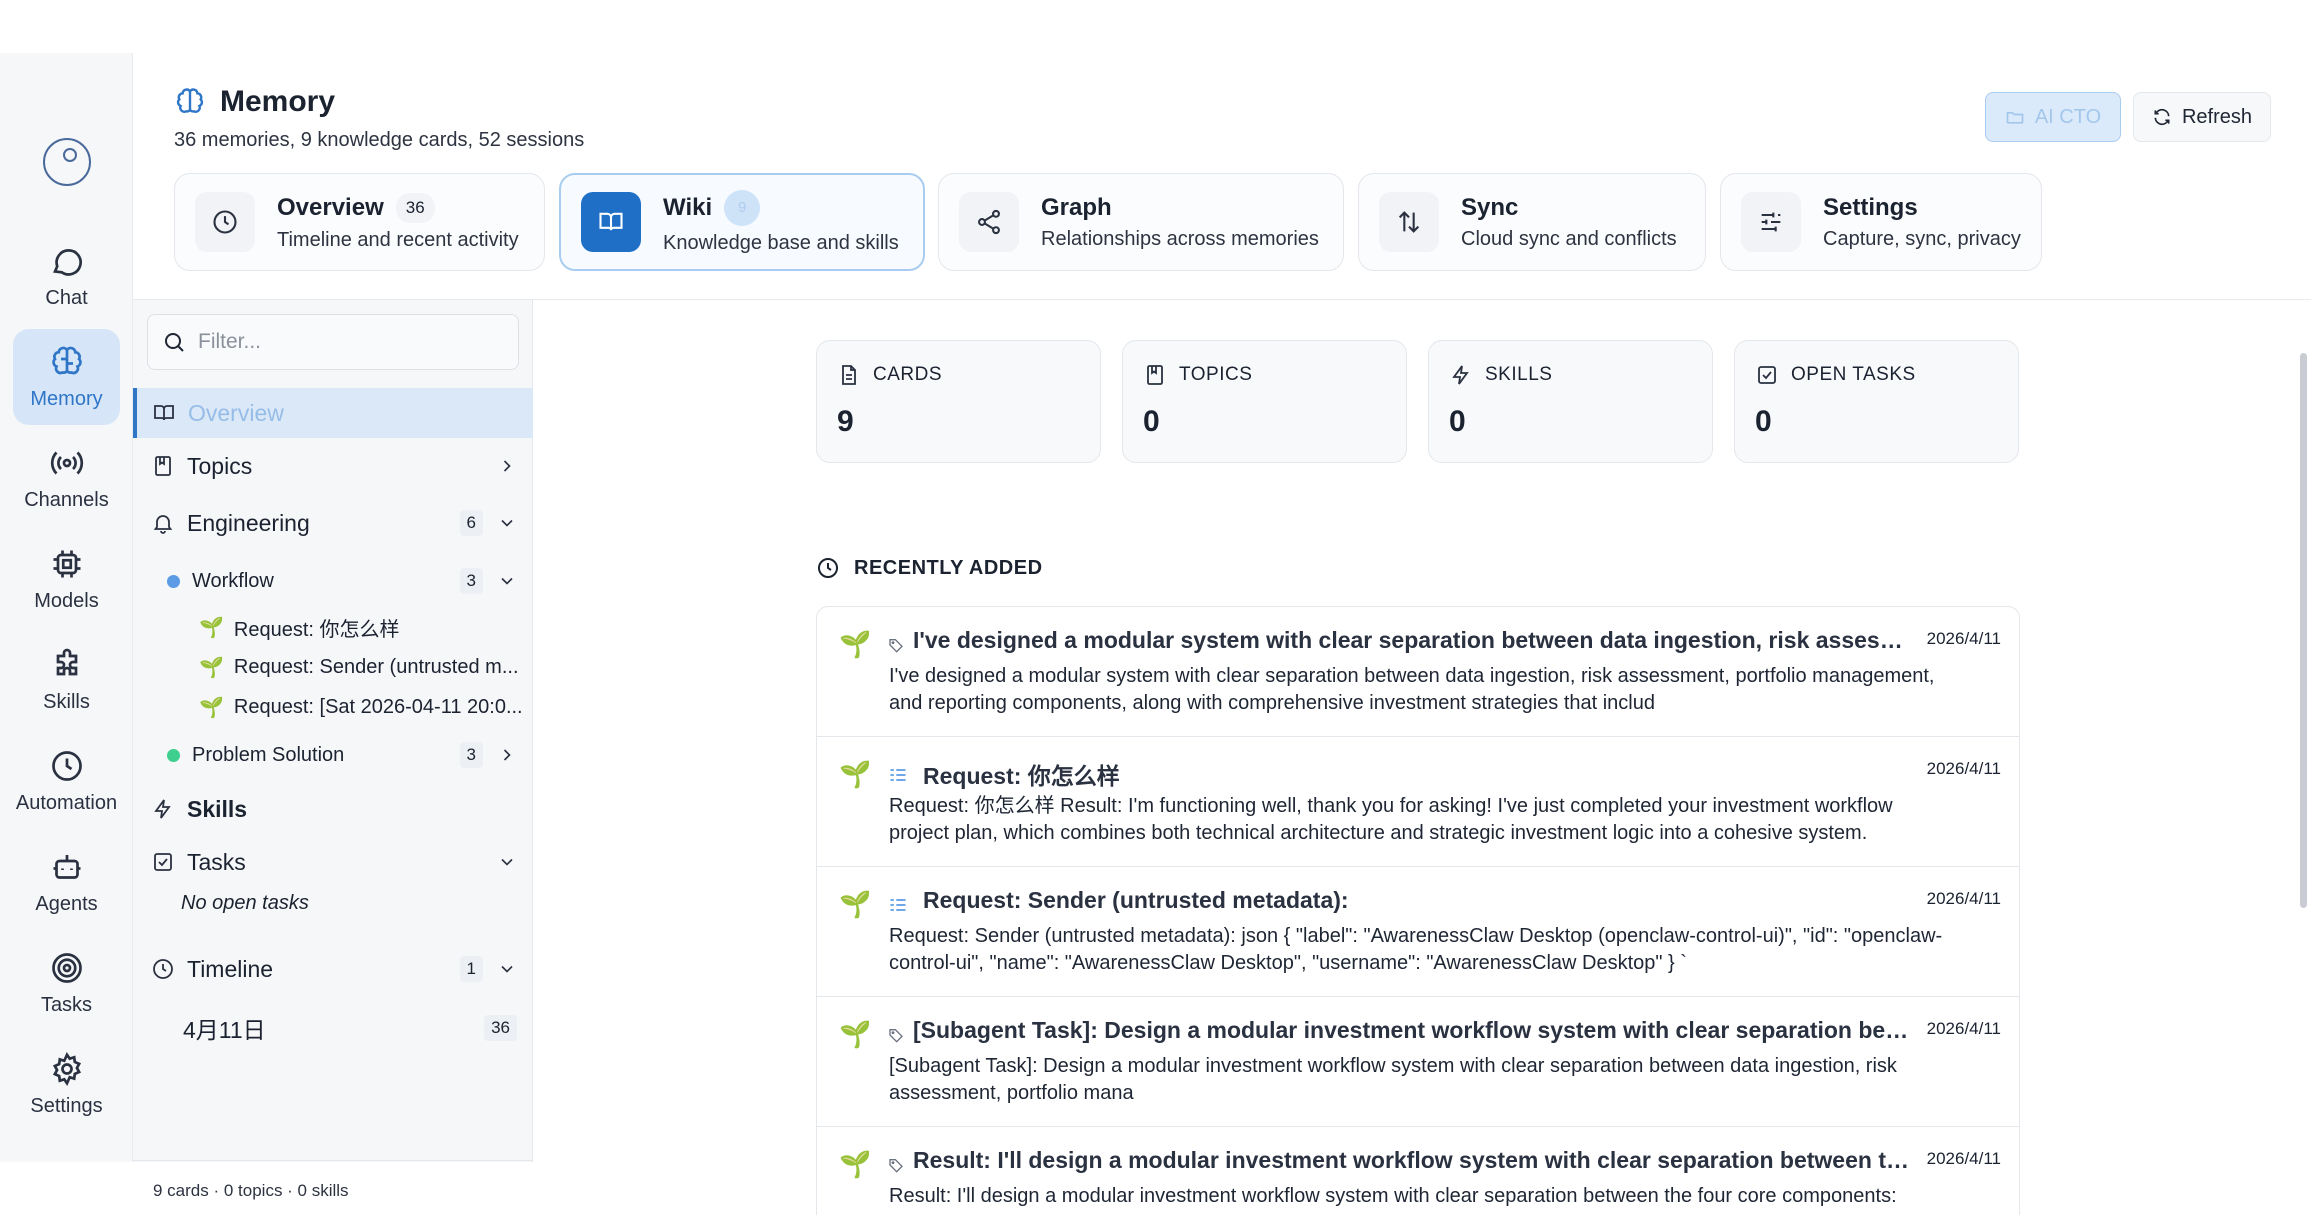 The width and height of the screenshot is (2311, 1215). I want to click on tree-item-engineering: Engineering 6, so click(333, 523).